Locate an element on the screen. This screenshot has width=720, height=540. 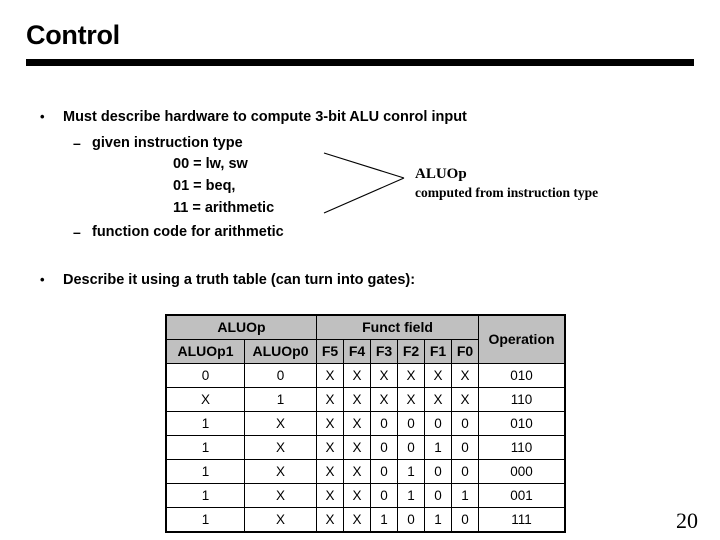
cell-operation: 000 is located at coordinates (522, 471).